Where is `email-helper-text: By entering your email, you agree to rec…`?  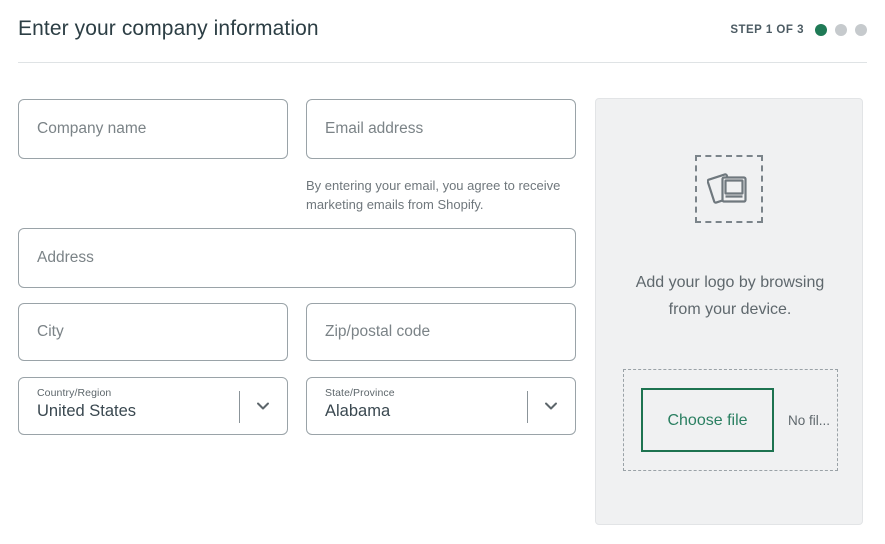
email-helper-text: By entering your email, you agree to rec… is located at coordinates (433, 195).